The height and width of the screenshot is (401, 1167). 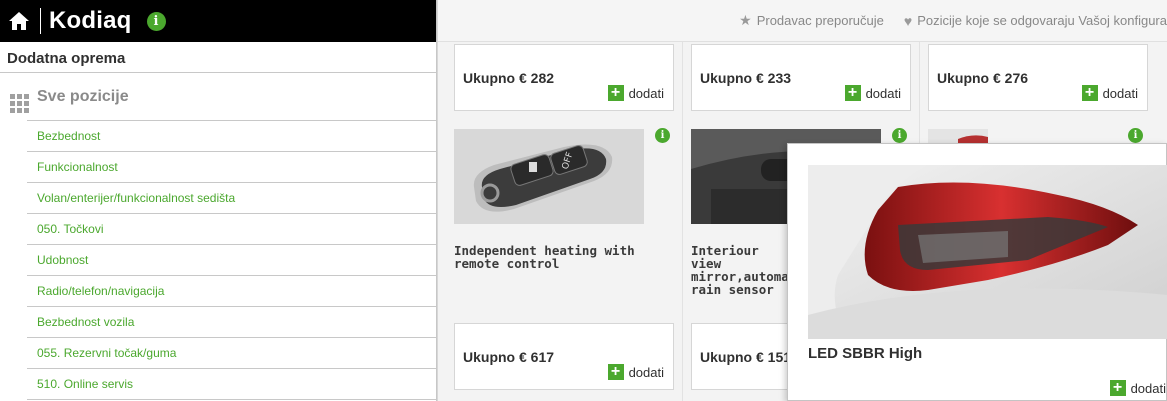 What do you see at coordinates (509, 78) in the screenshot?
I see `price-total: Ukupno € 282` at bounding box center [509, 78].